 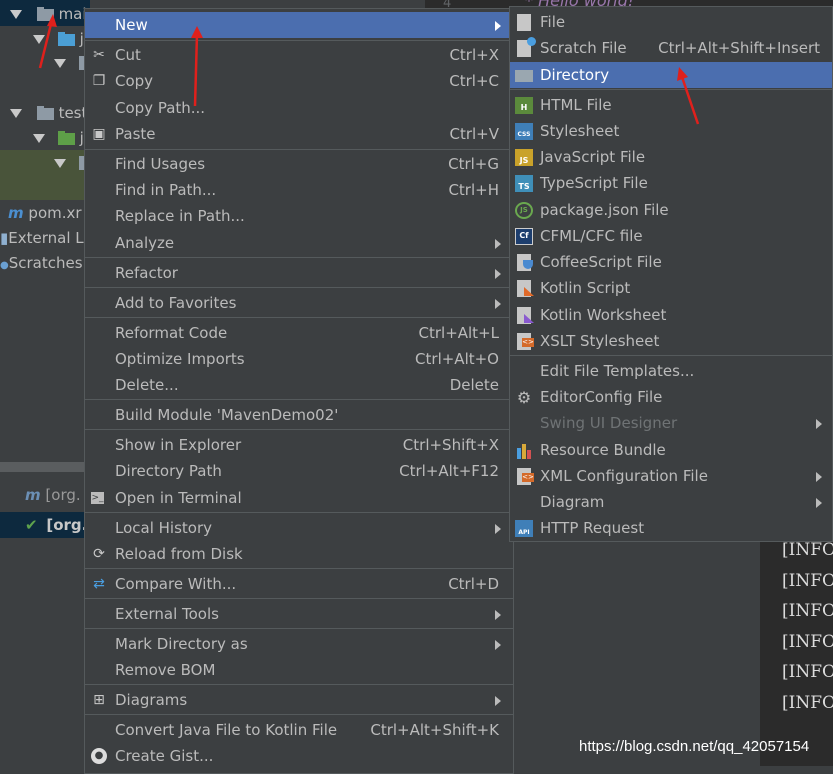 What do you see at coordinates (694, 746) in the screenshot?
I see `watermark-text: https://blog.csdn.net/qq_42057154` at bounding box center [694, 746].